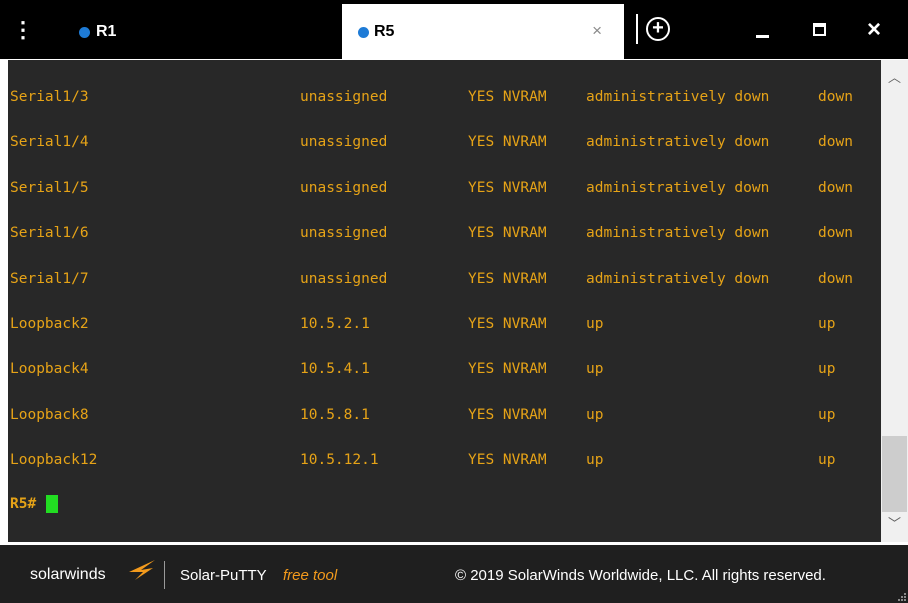  What do you see at coordinates (637, 29) in the screenshot?
I see `toolbar-divider` at bounding box center [637, 29].